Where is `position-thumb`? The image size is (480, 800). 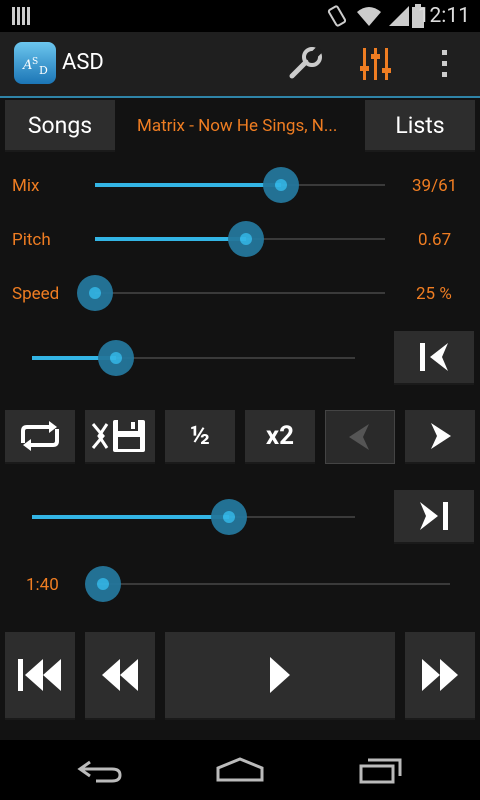
position-thumb is located at coordinates (103, 584).